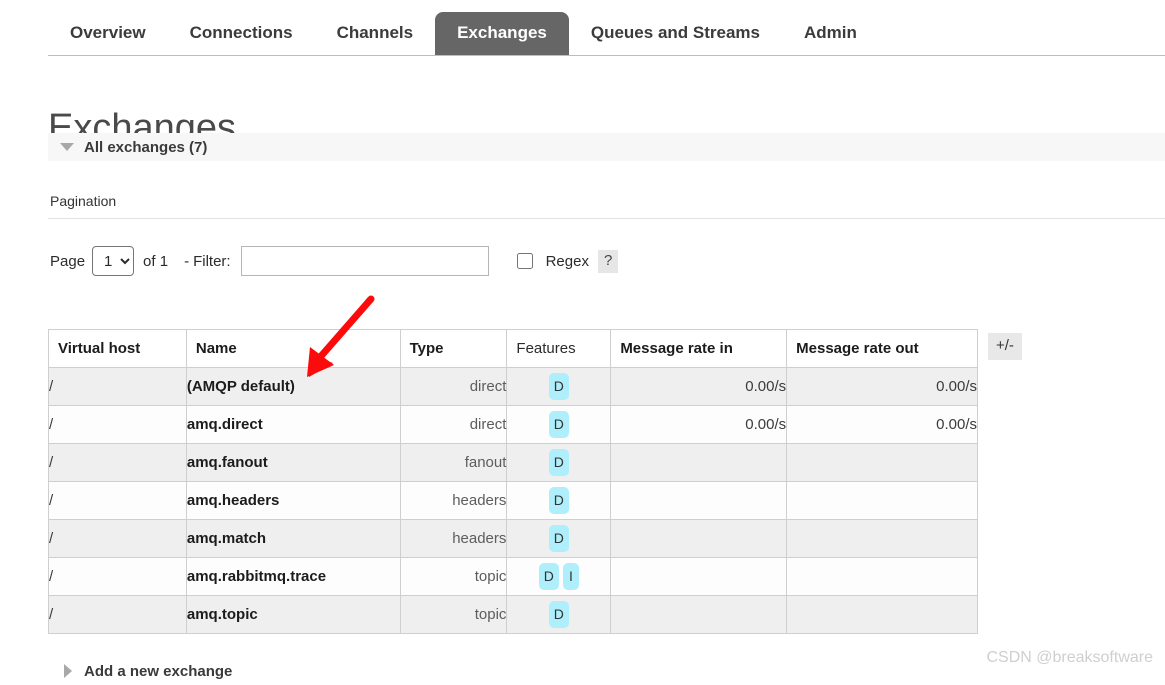 The image size is (1165, 685). I want to click on cell-exchange-name: amq.fanout, so click(293, 462).